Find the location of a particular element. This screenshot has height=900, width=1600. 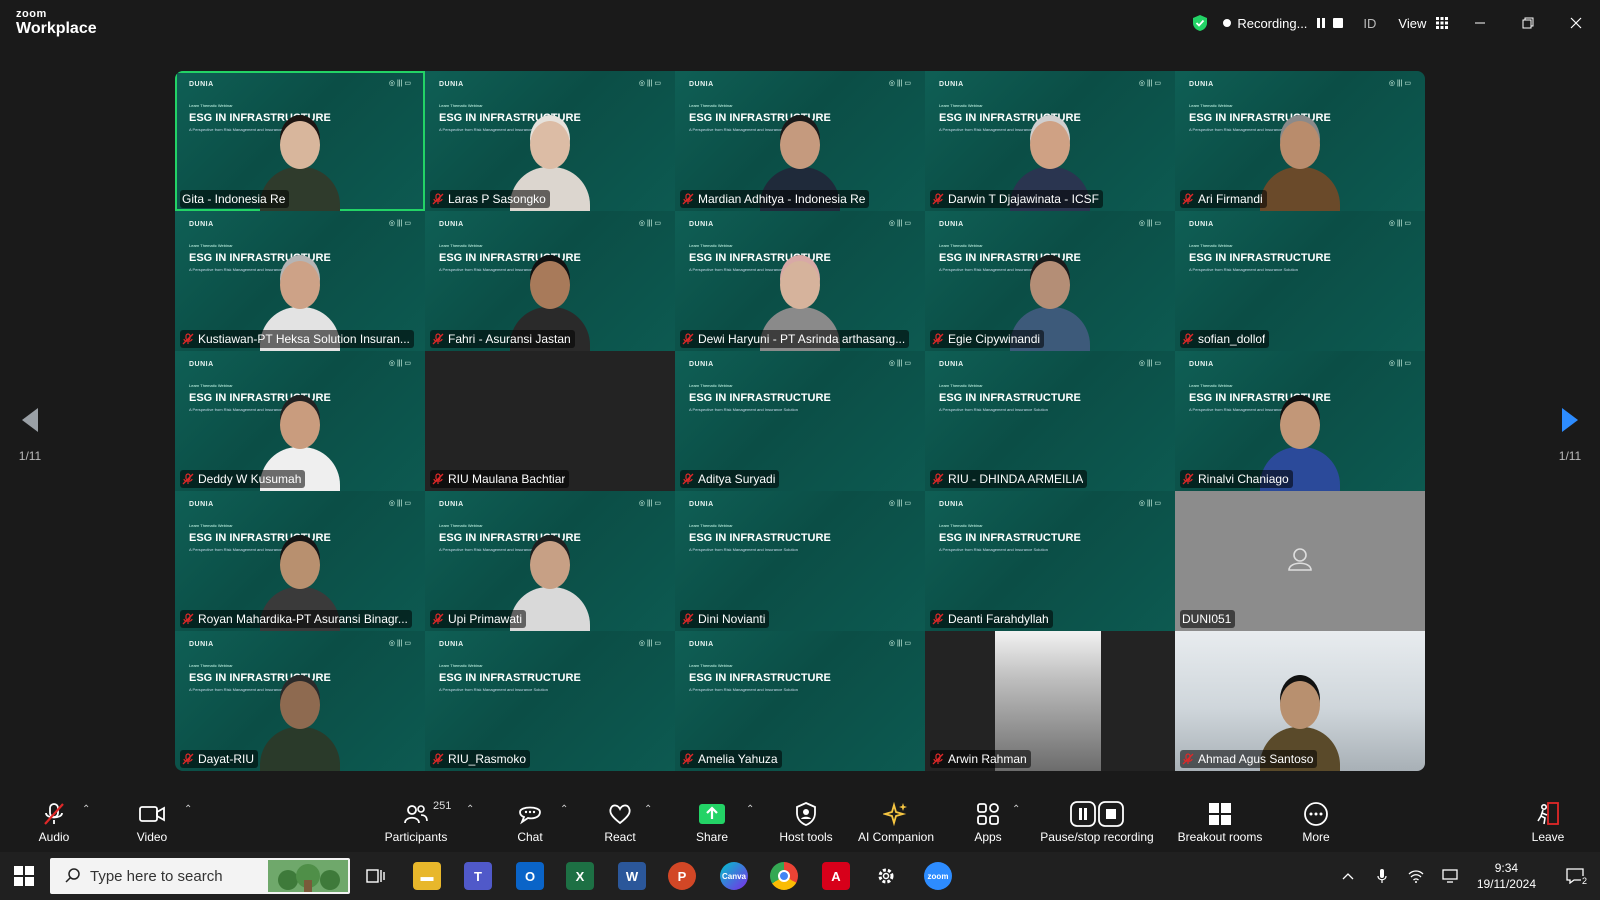

react-button: React is located at coordinates (620, 822).